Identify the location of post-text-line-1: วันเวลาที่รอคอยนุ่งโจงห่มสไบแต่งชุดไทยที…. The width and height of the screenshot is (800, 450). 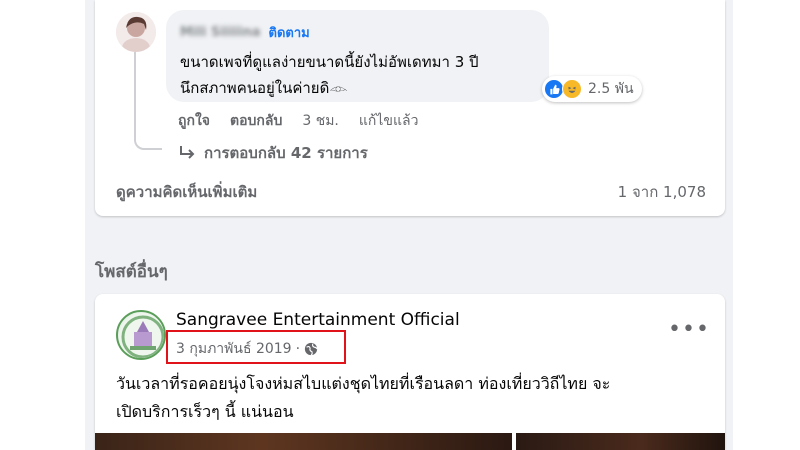
(363, 383).